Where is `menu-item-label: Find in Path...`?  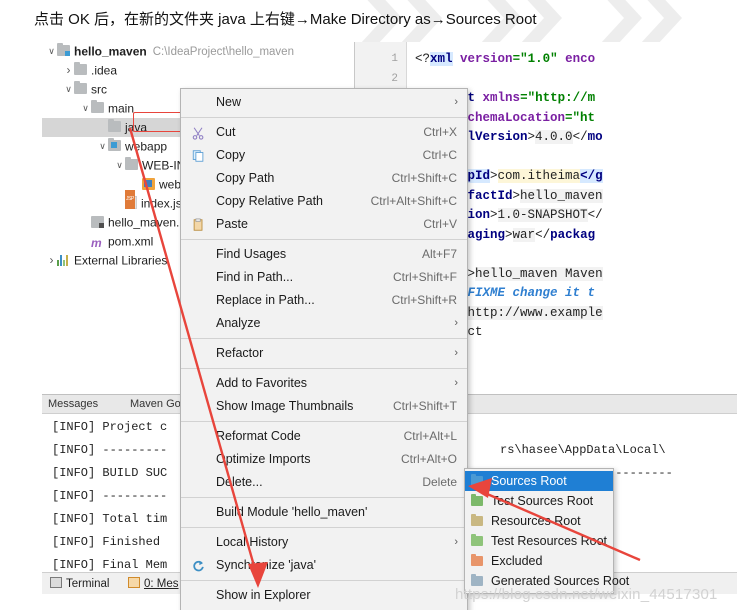 menu-item-label: Find in Path... is located at coordinates (255, 277).